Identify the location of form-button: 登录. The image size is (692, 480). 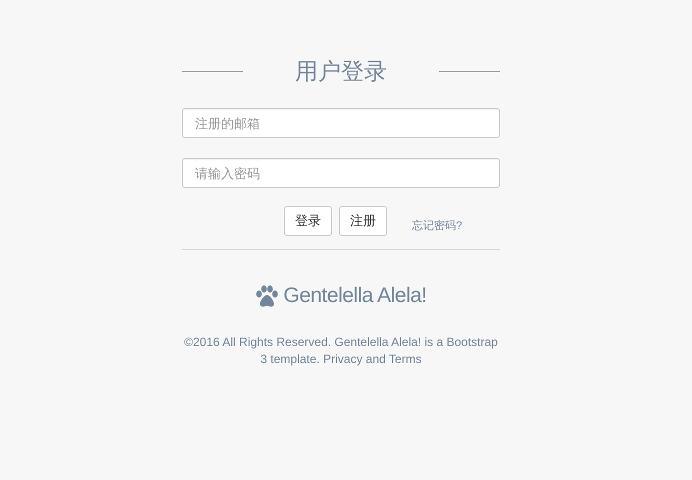
(308, 221).